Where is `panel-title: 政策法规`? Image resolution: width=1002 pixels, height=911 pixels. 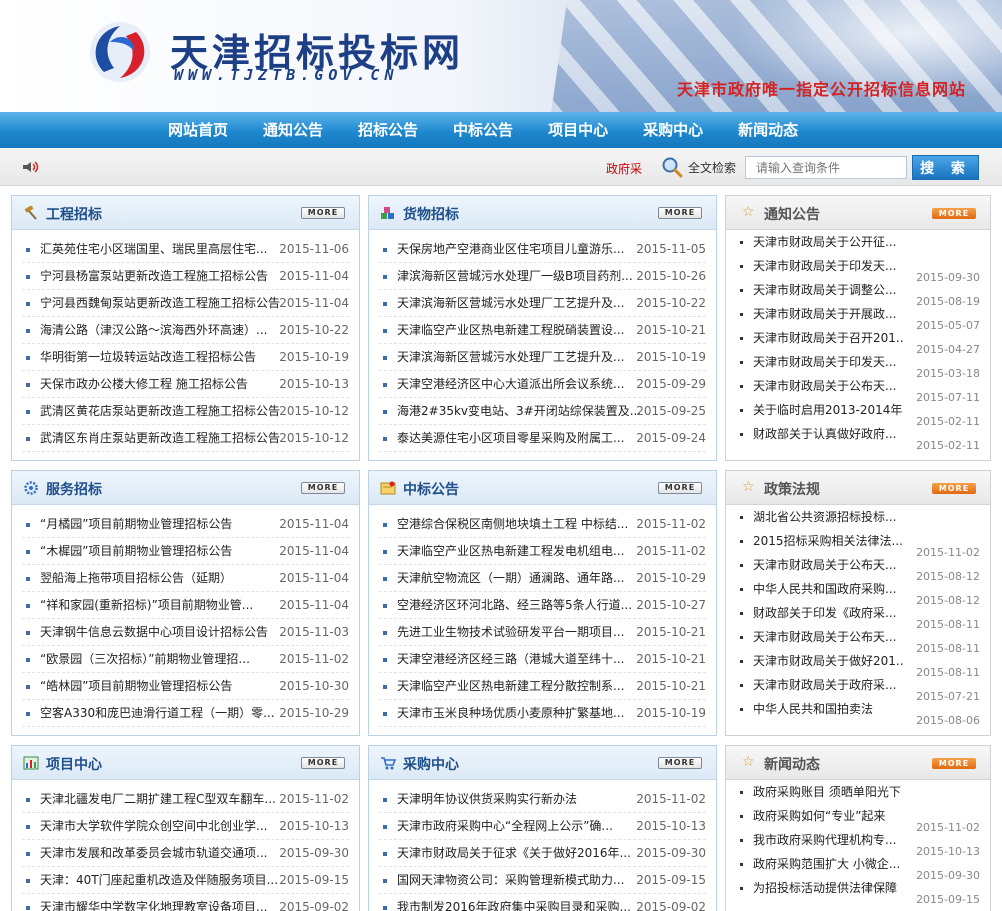
panel-title: 政策法规 is located at coordinates (792, 490).